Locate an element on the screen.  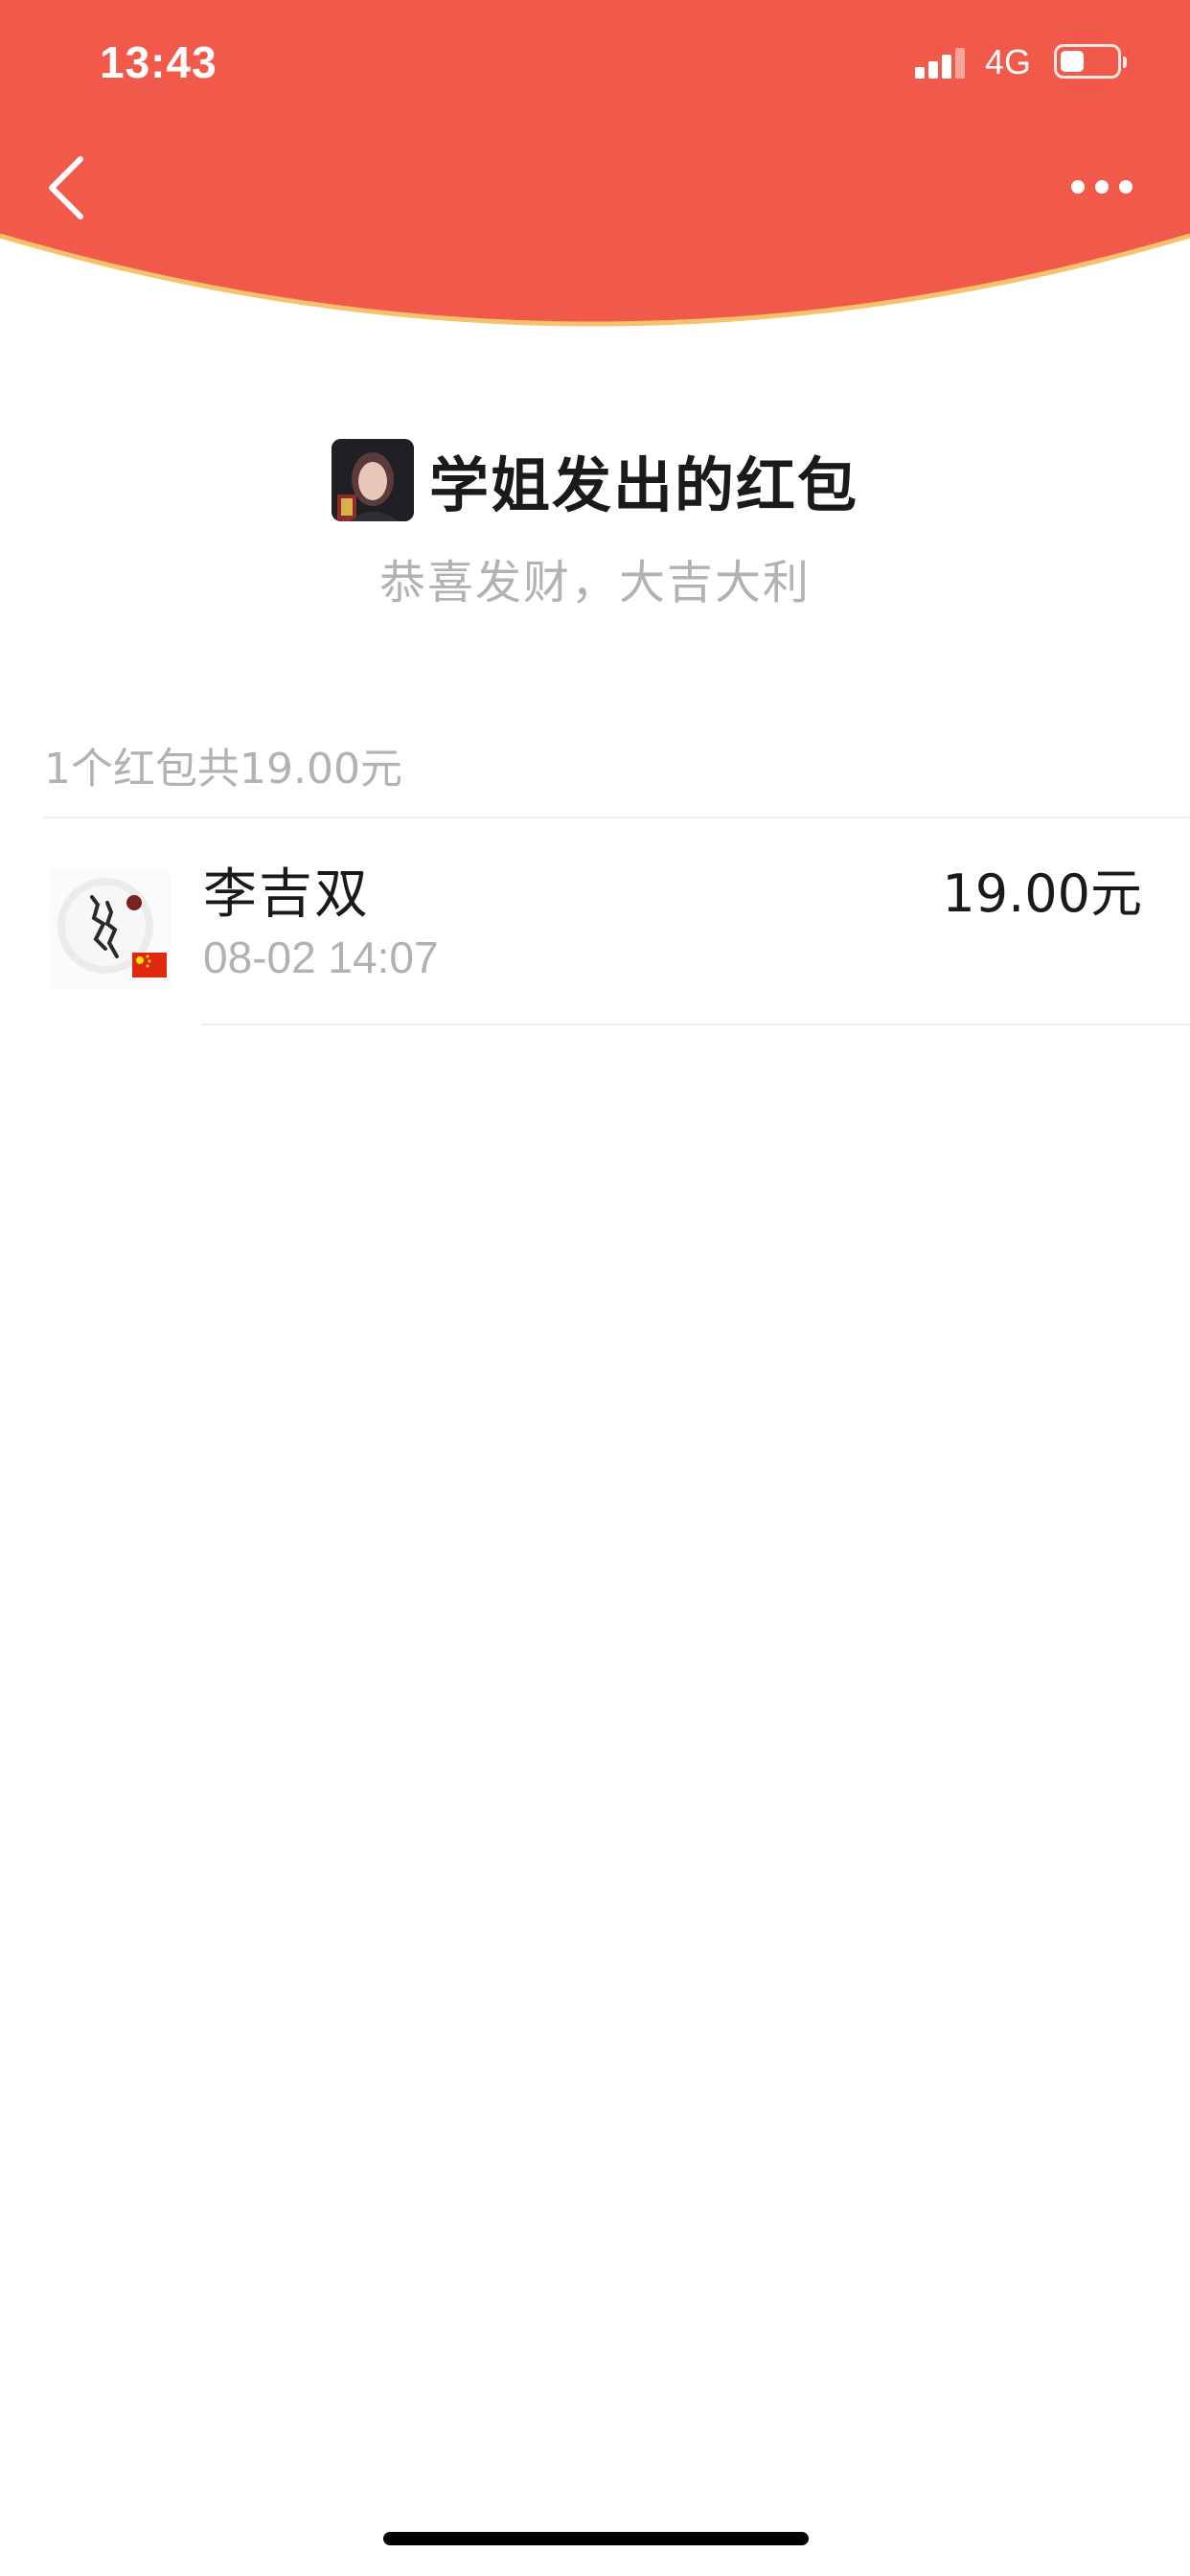
packet-summary: 1个红包共19.00元 is located at coordinates (223, 769).